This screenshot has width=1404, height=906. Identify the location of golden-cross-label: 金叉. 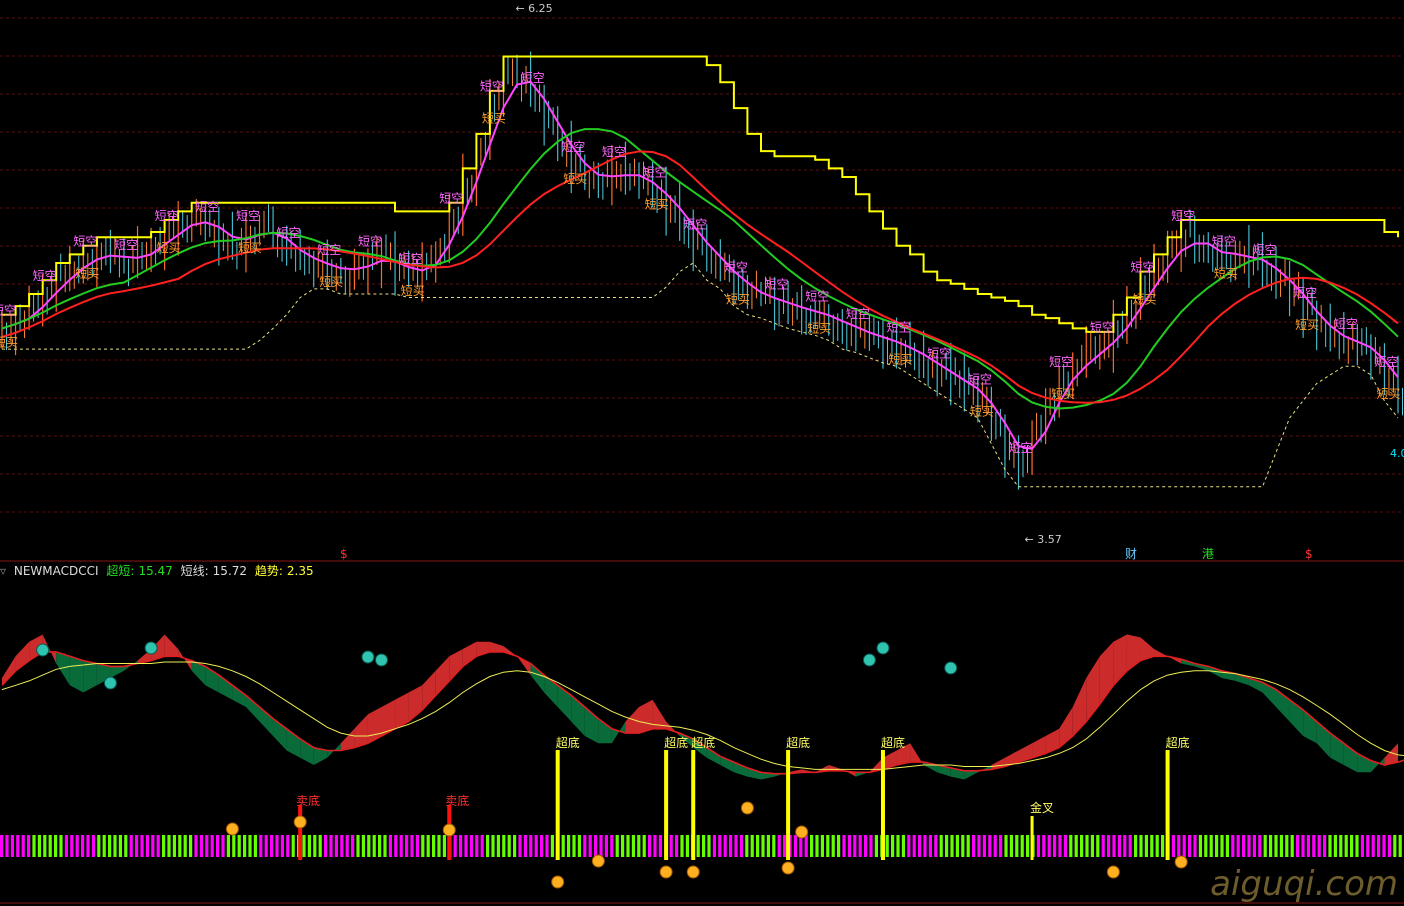
(1042, 807).